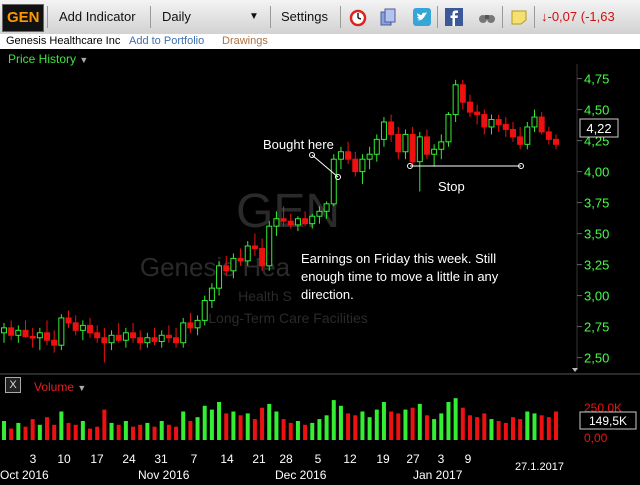  What do you see at coordinates (288, 318) in the screenshot?
I see `watermark-industry: Long-Term Care Facilities` at bounding box center [288, 318].